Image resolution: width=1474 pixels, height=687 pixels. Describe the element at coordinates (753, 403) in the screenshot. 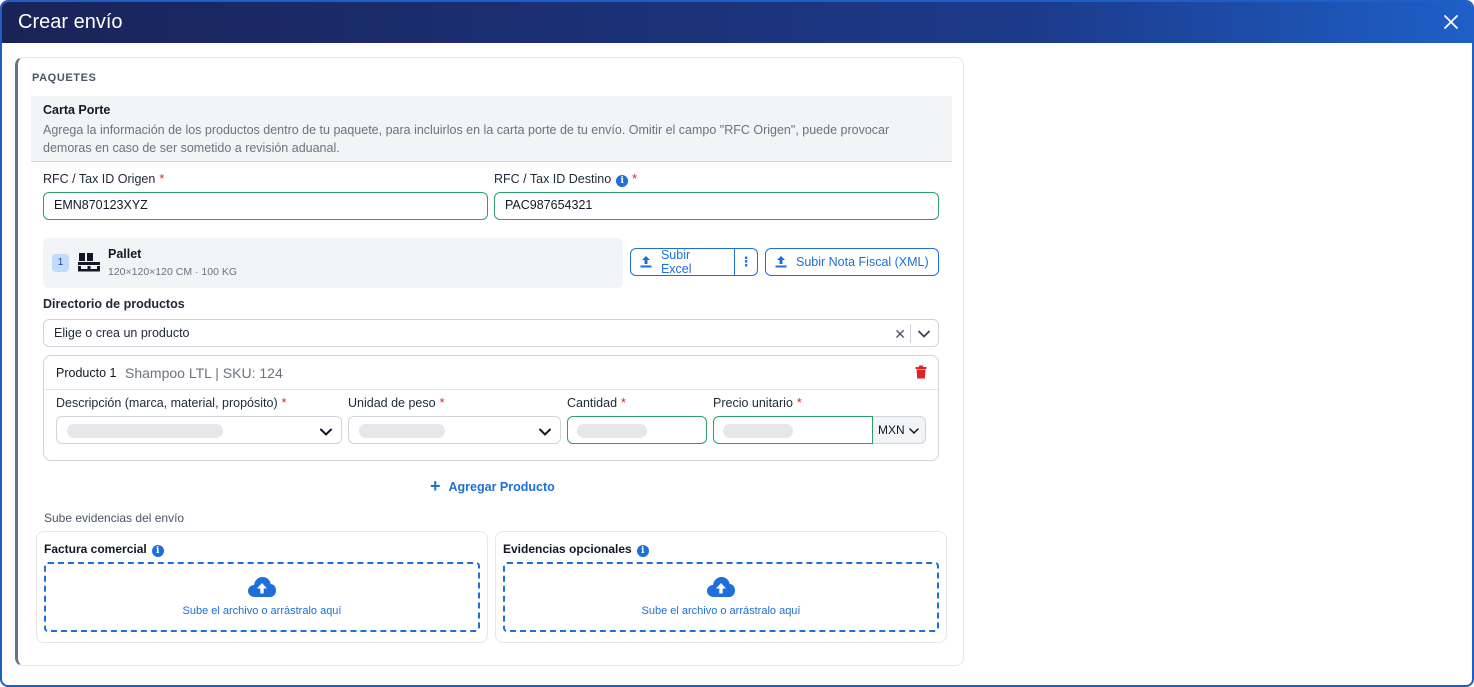

I see `unit-price-label-text: Precio unitario` at that location.